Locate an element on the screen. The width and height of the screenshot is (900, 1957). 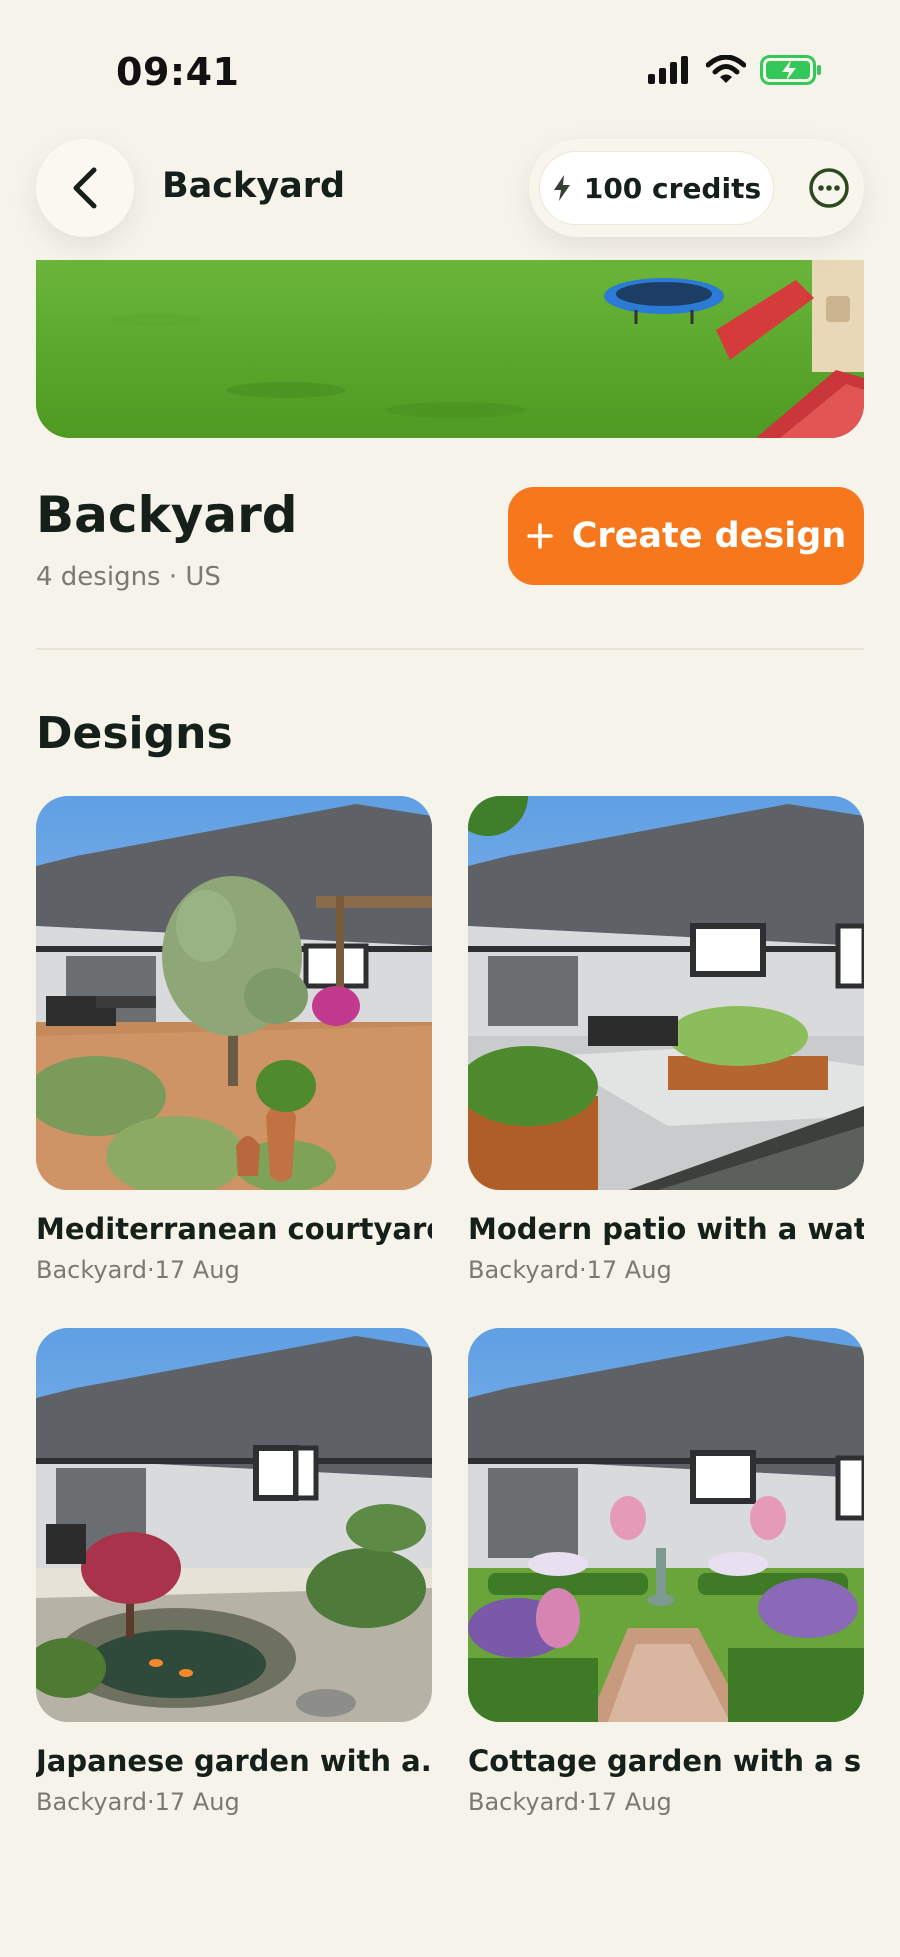
create-design-button: Create design is located at coordinates (686, 536).